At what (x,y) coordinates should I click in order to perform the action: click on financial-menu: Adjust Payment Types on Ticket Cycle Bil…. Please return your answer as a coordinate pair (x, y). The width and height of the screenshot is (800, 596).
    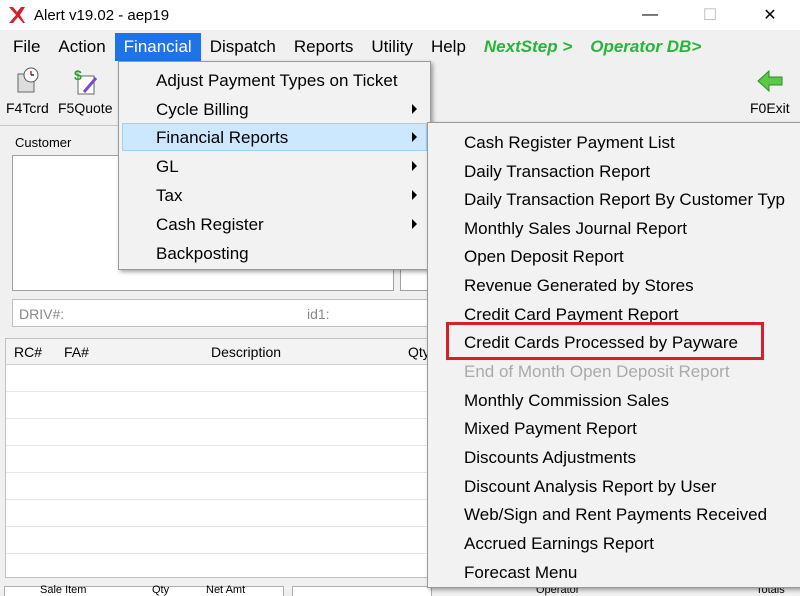
    Looking at the image, I should click on (274, 165).